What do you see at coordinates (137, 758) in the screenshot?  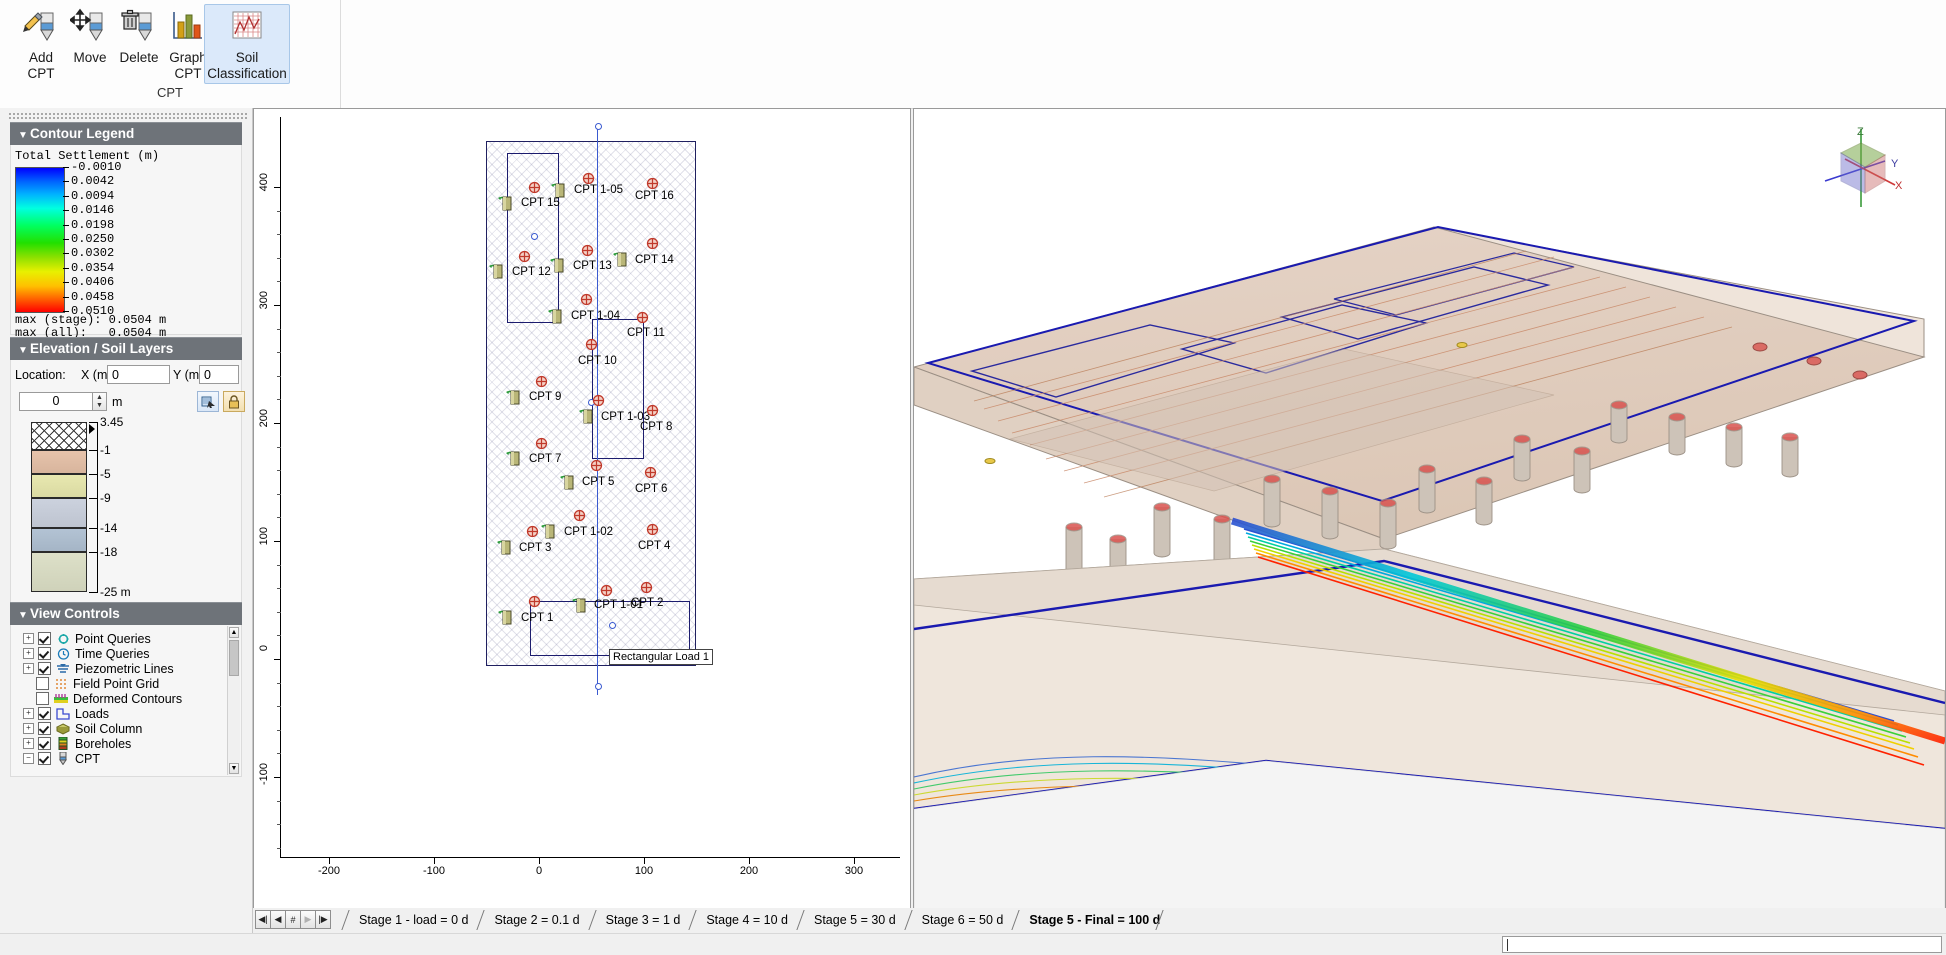 I see `tree-item-cpt: − CPT` at bounding box center [137, 758].